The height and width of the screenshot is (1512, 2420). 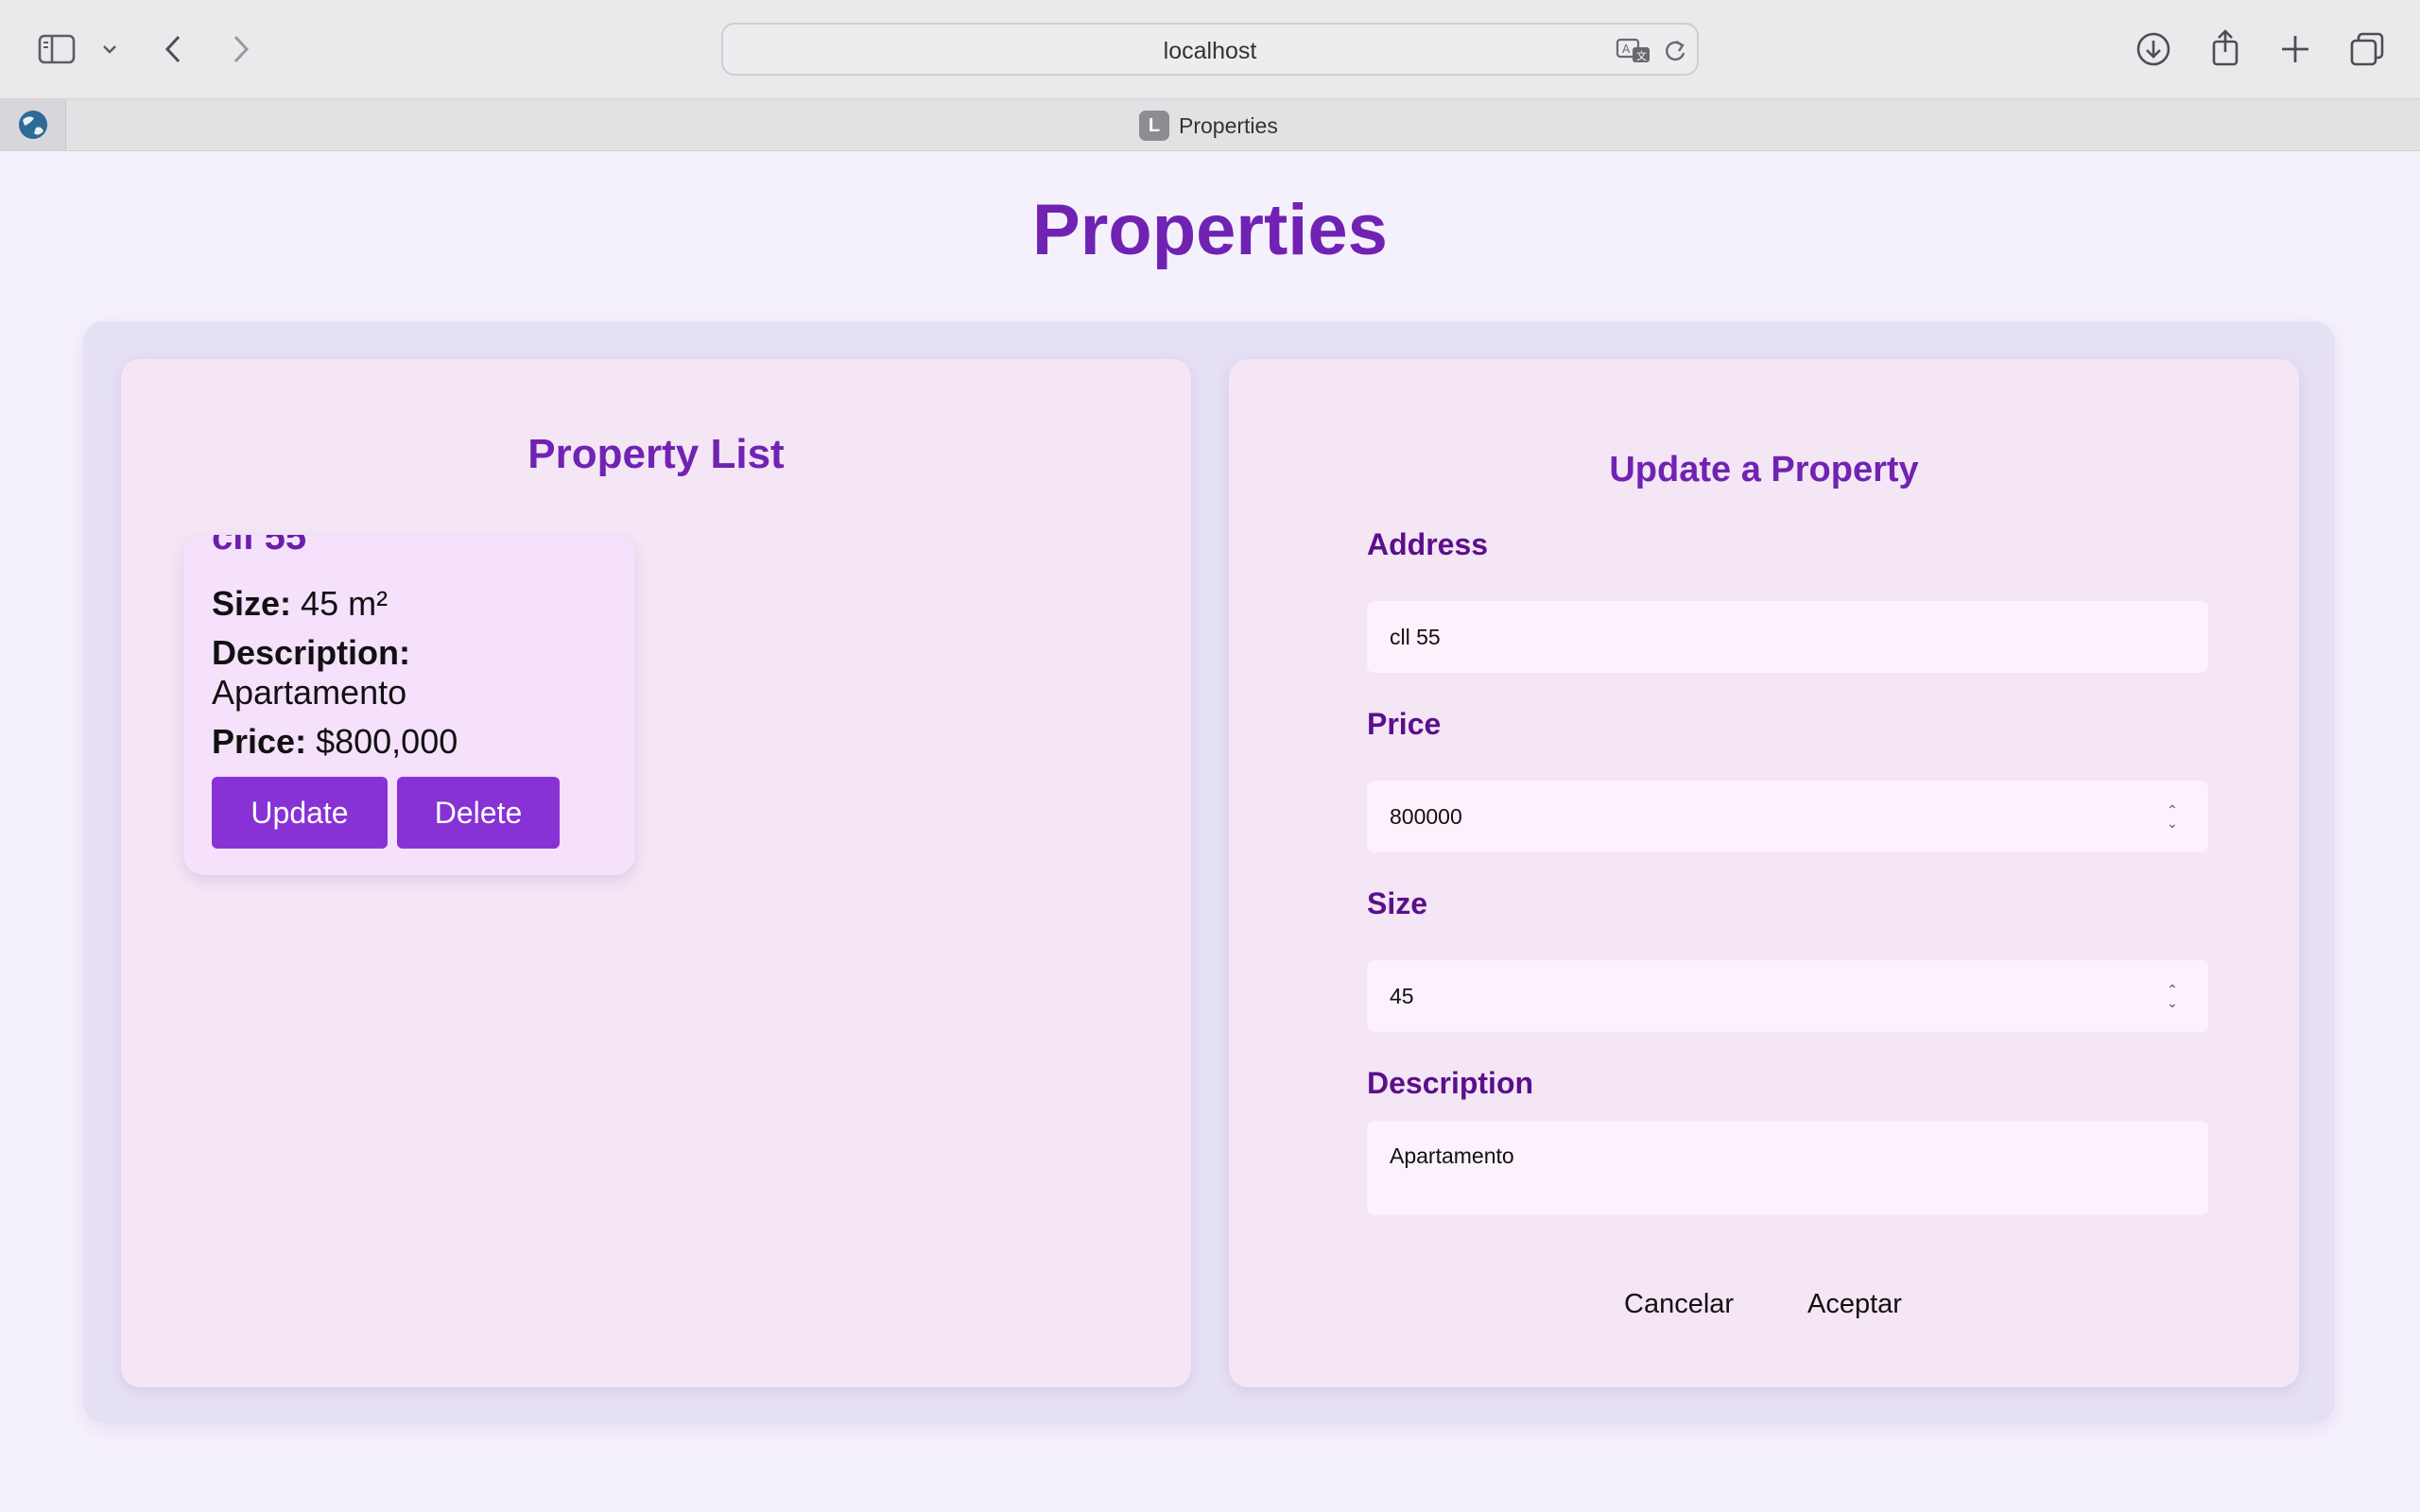 I want to click on browser-toolbar: localhost A文, so click(x=1210, y=49).